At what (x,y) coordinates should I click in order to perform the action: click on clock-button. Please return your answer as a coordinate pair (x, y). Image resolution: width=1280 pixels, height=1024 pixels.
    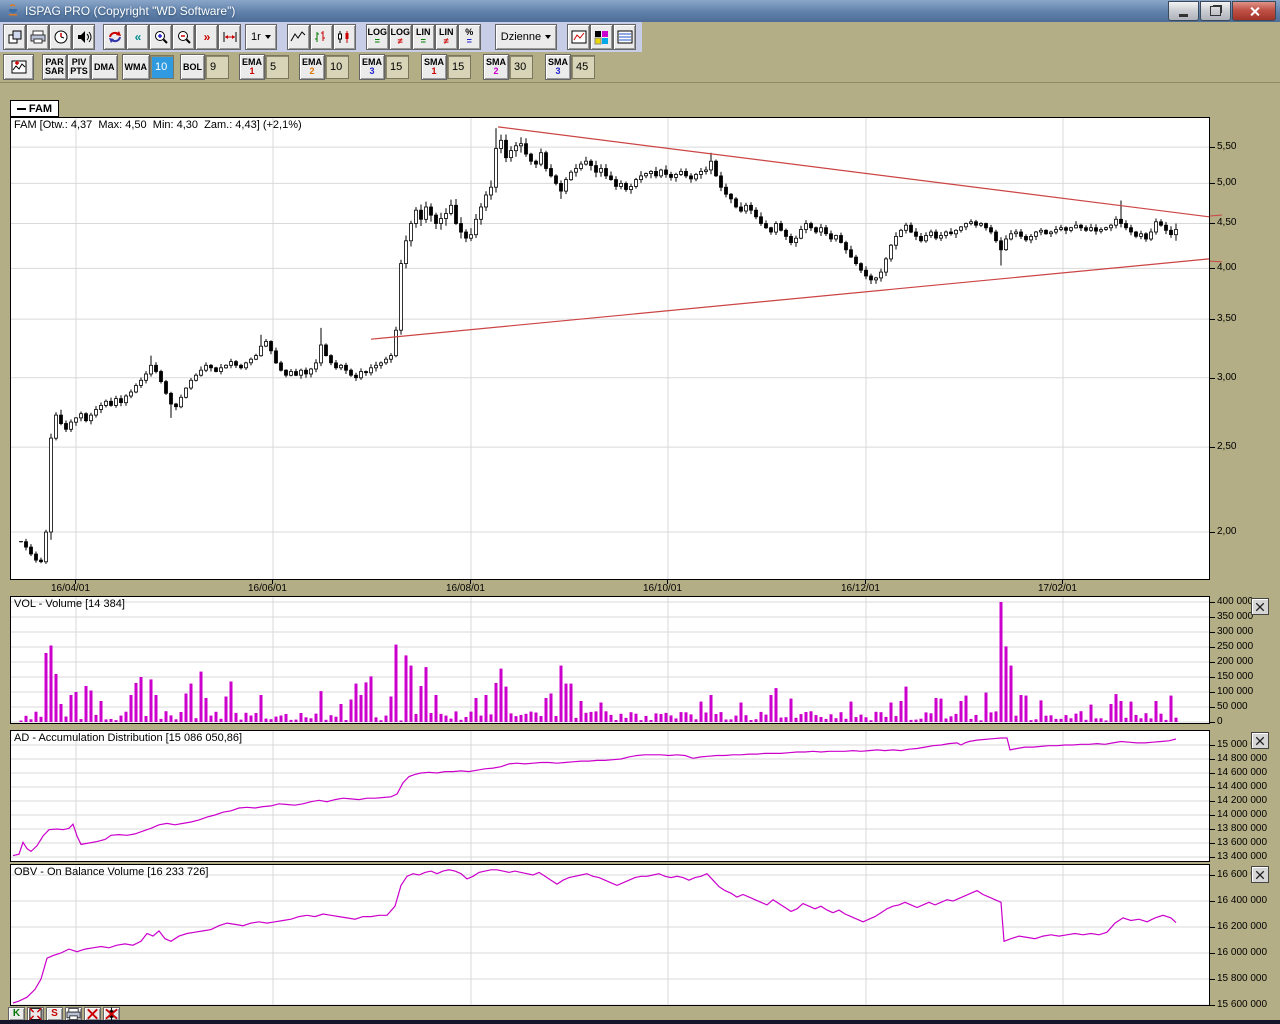
    Looking at the image, I should click on (60, 37).